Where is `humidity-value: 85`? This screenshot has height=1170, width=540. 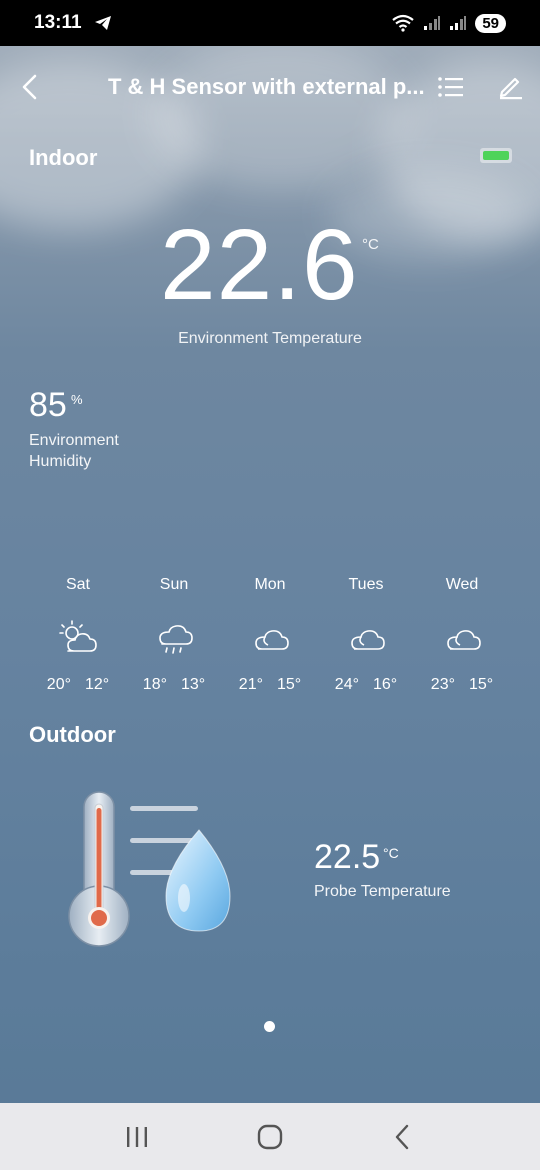
humidity-value: 85 is located at coordinates (48, 405).